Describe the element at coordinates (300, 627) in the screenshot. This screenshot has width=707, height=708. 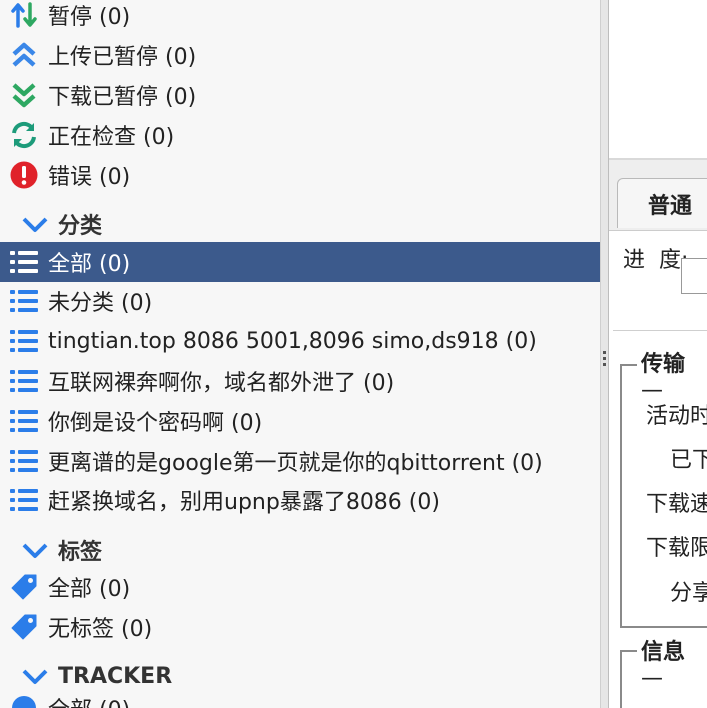
I see `tag-item-untagged: 无标签 (0)` at that location.